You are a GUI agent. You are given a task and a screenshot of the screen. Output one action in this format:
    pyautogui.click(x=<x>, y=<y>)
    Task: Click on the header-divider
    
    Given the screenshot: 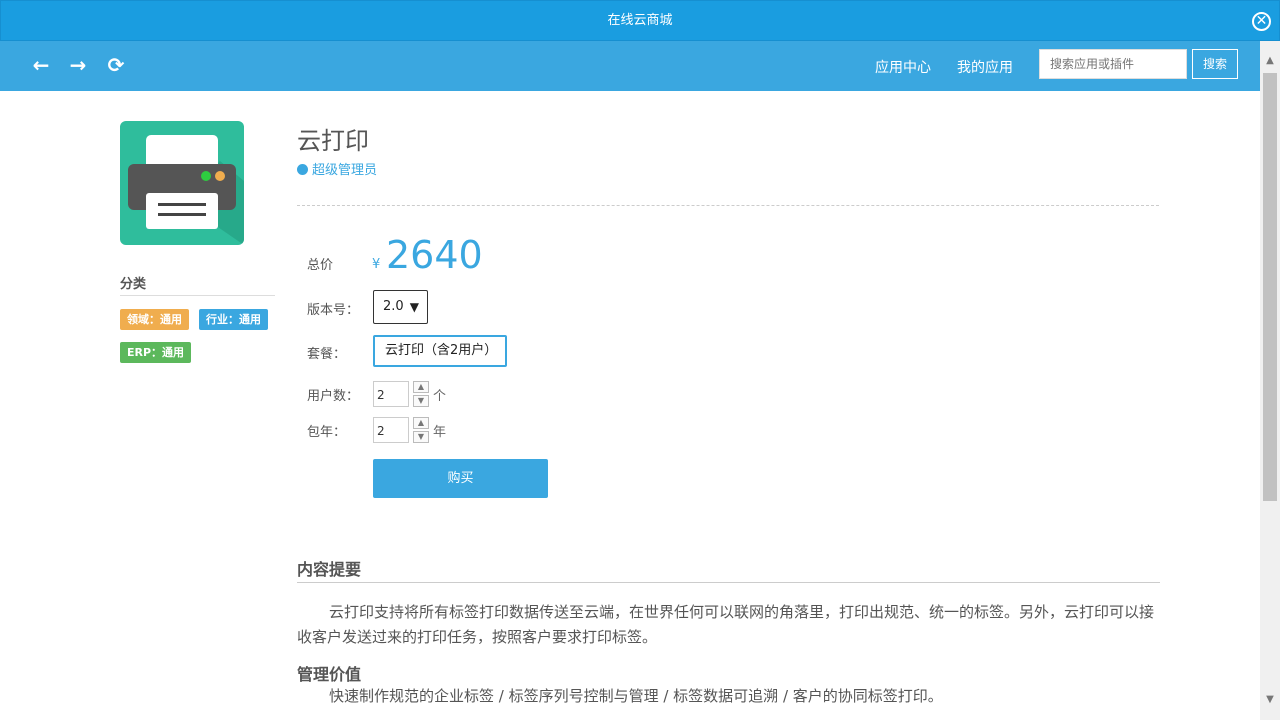 What is the action you would take?
    pyautogui.click(x=728, y=205)
    